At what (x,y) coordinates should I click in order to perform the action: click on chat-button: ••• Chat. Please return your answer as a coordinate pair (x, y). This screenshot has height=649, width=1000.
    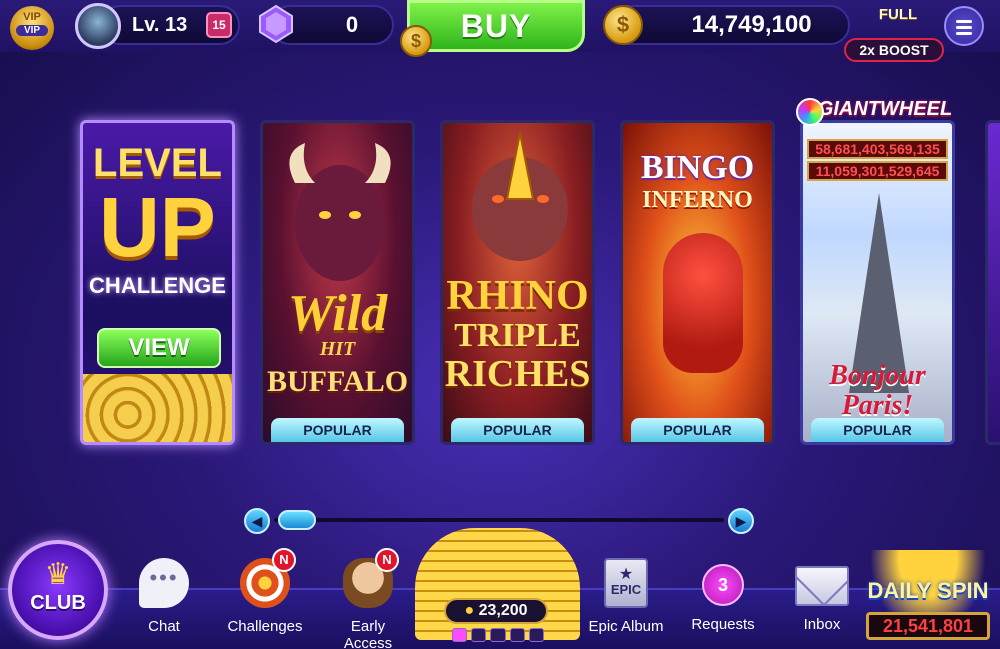
    Looking at the image, I should click on (164, 603).